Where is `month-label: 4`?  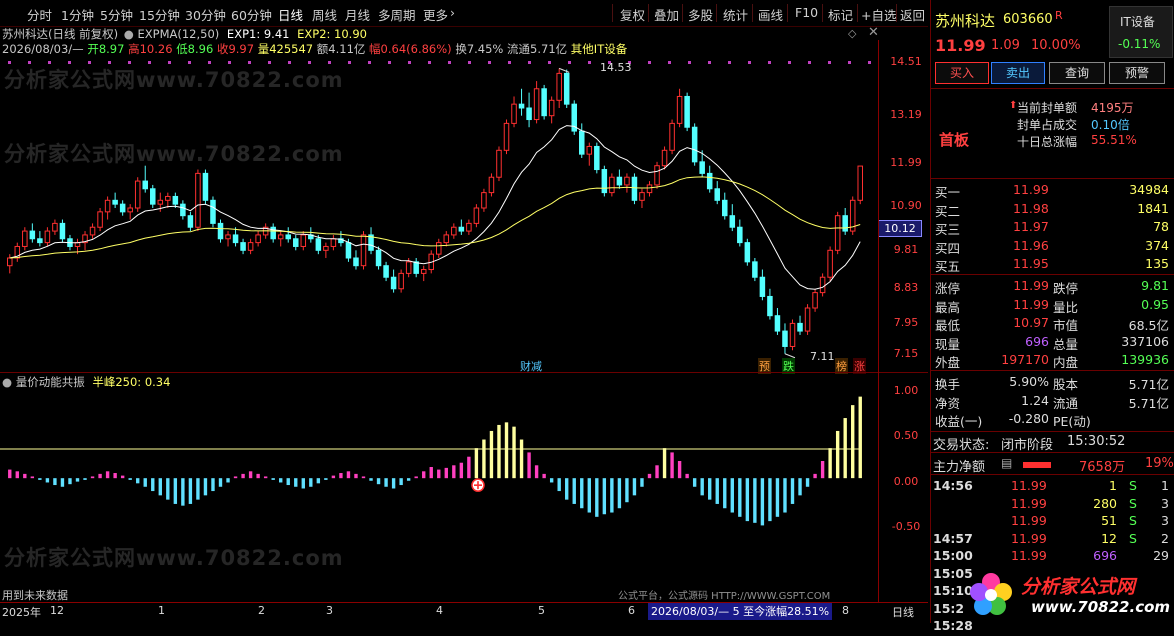
month-label: 4 is located at coordinates (439, 610).